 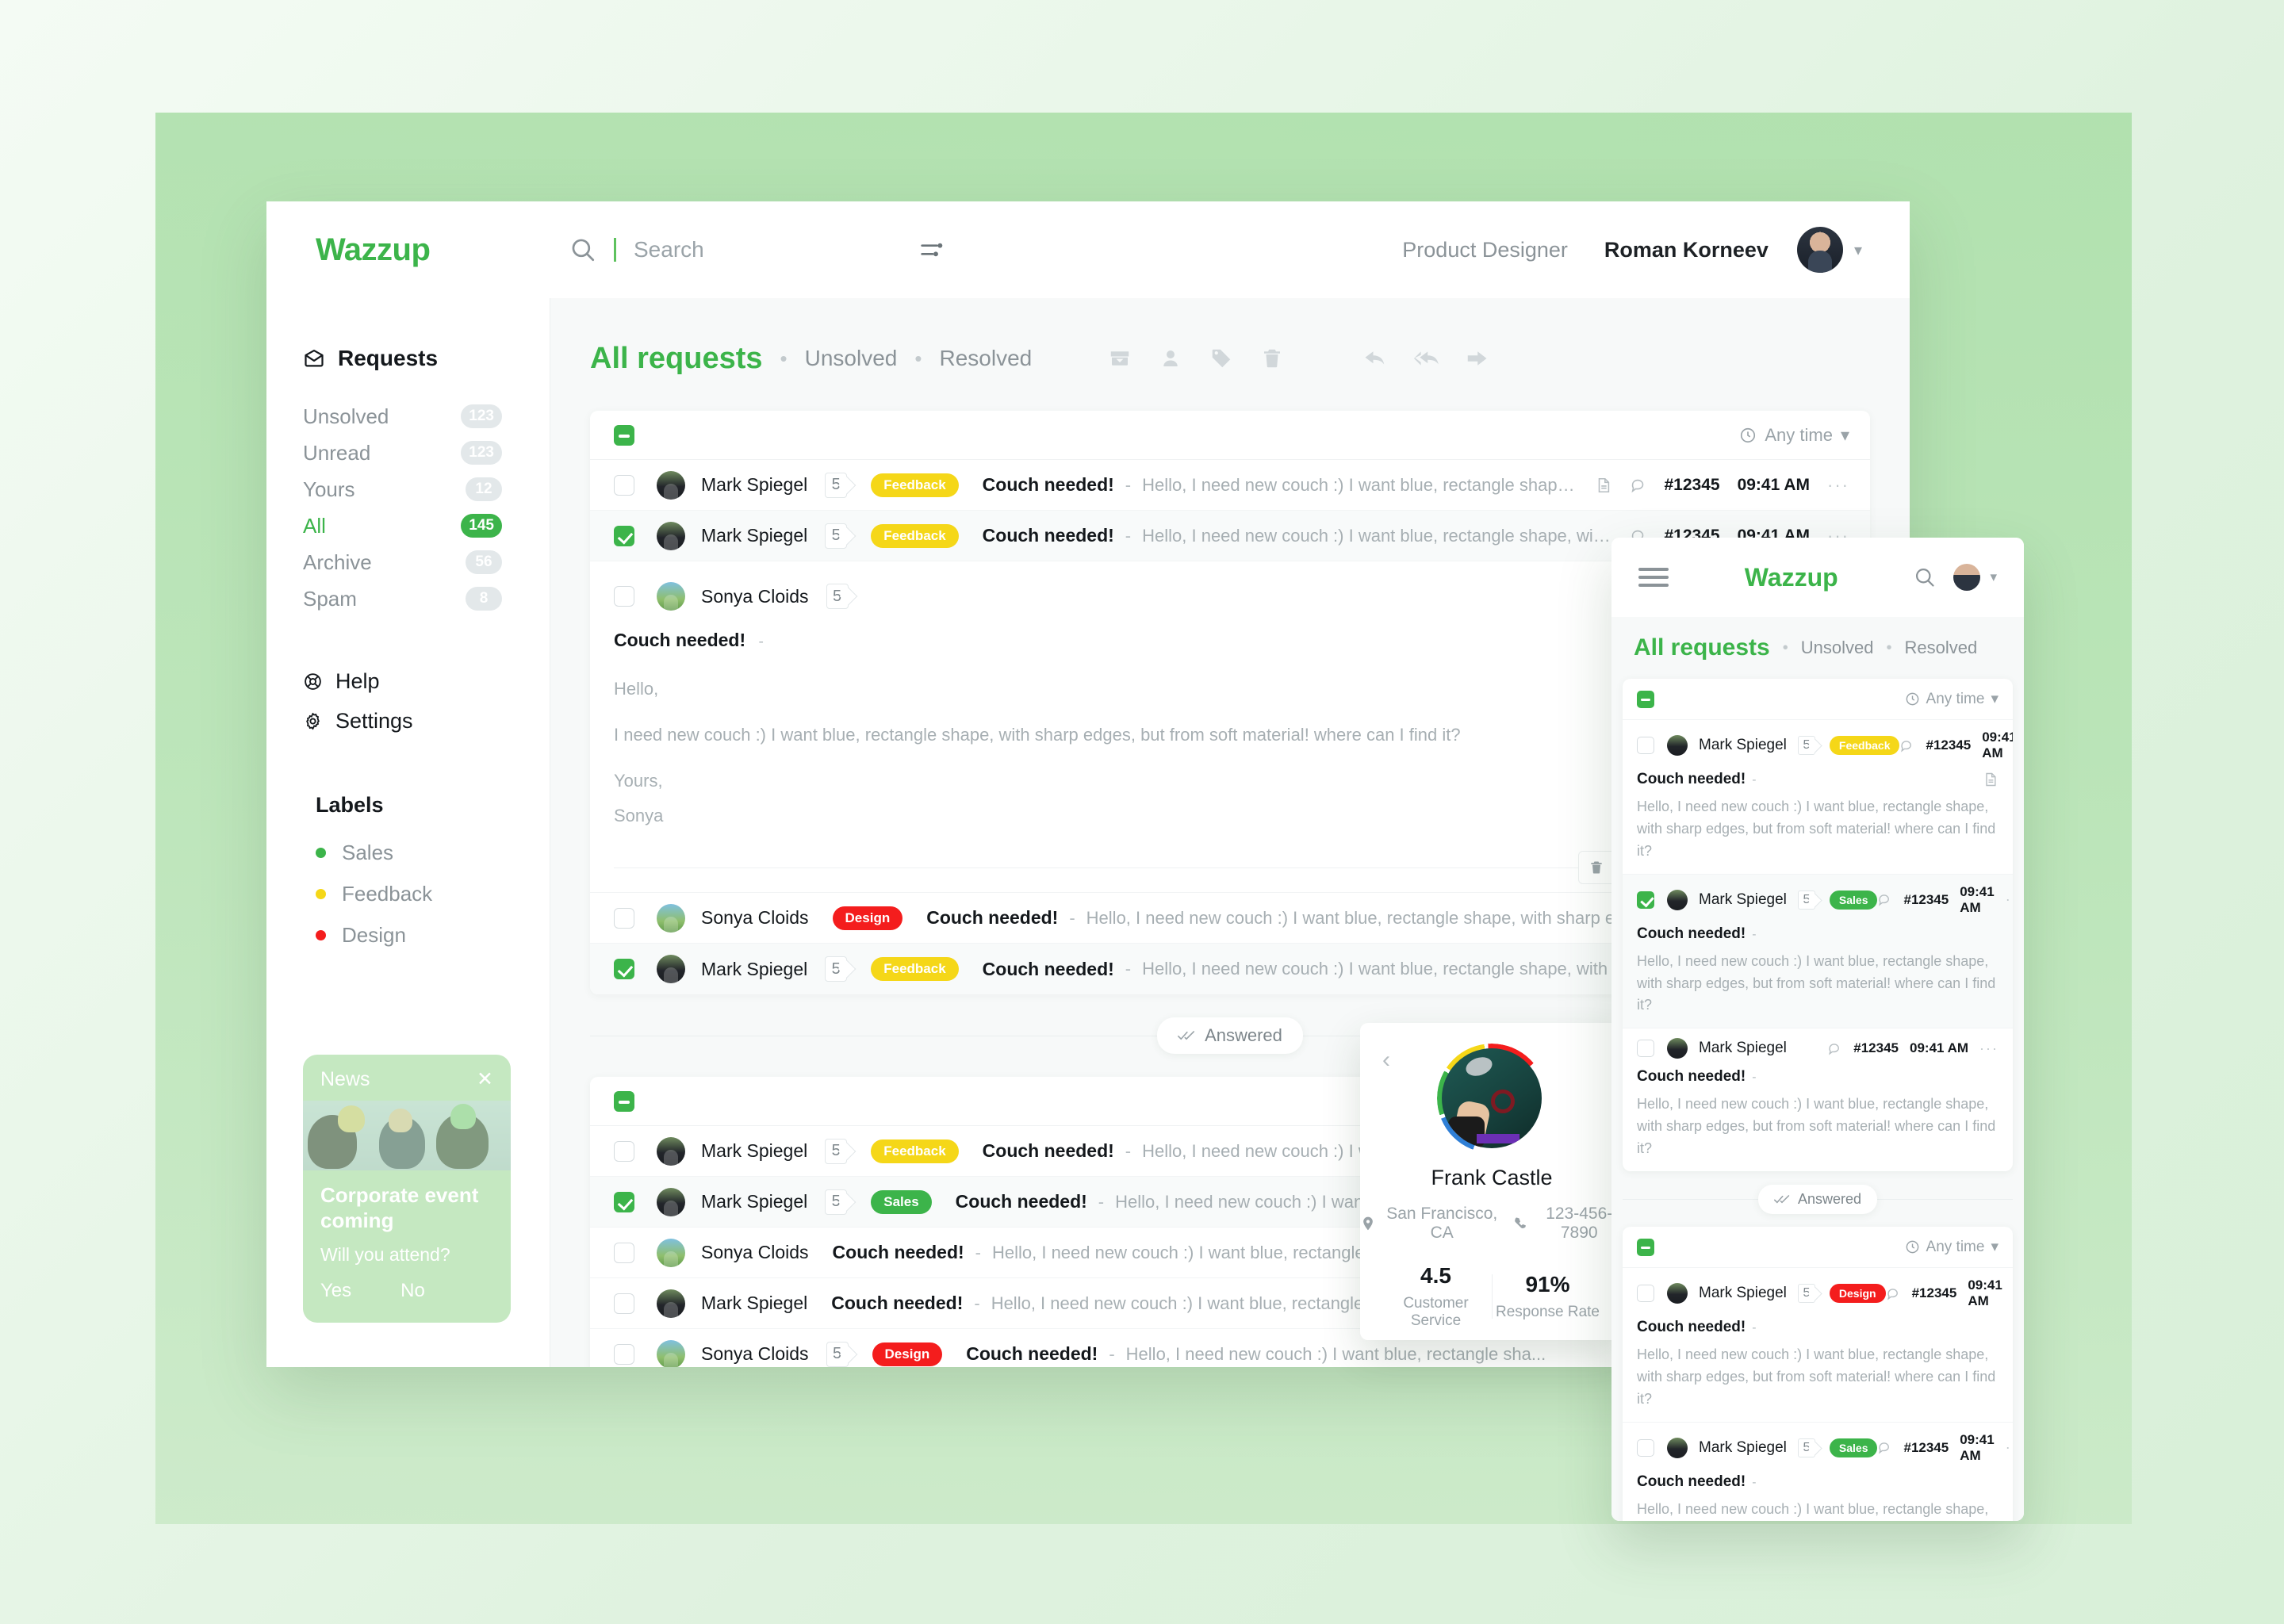 I want to click on sidebar-item-count: 8, so click(x=484, y=599).